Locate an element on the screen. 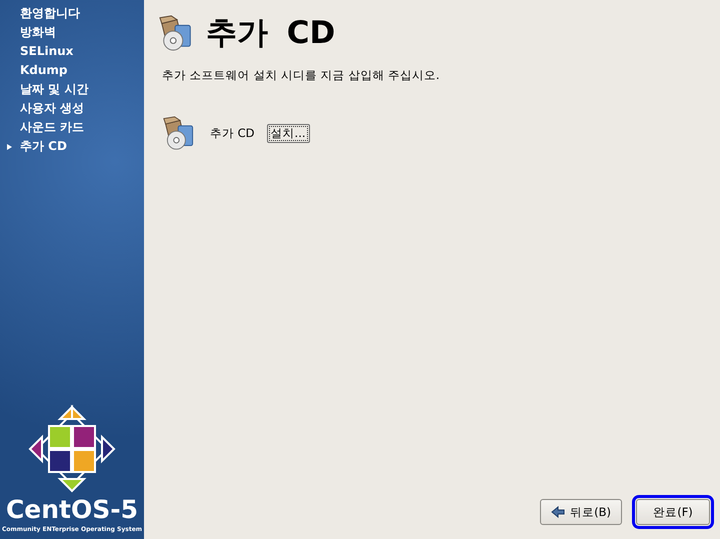 The image size is (720, 539). logo-icon is located at coordinates (72, 449).